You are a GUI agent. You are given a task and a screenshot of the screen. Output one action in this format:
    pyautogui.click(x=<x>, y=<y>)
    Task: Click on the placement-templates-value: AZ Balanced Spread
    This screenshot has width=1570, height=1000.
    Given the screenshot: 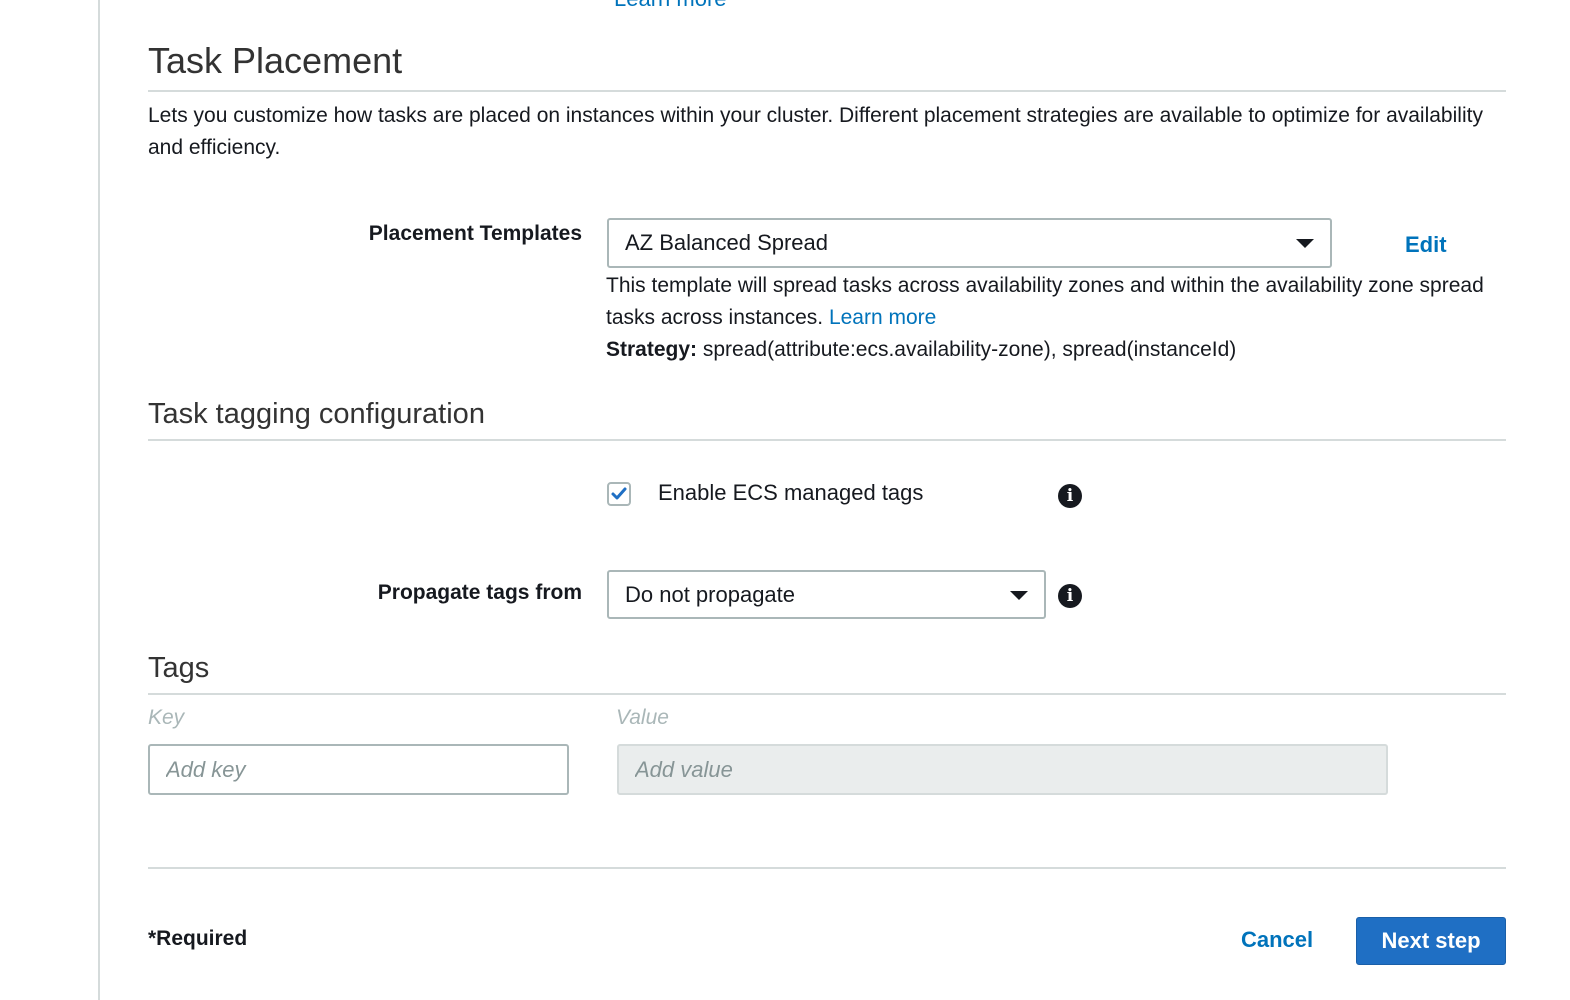 What is the action you would take?
    pyautogui.click(x=727, y=242)
    